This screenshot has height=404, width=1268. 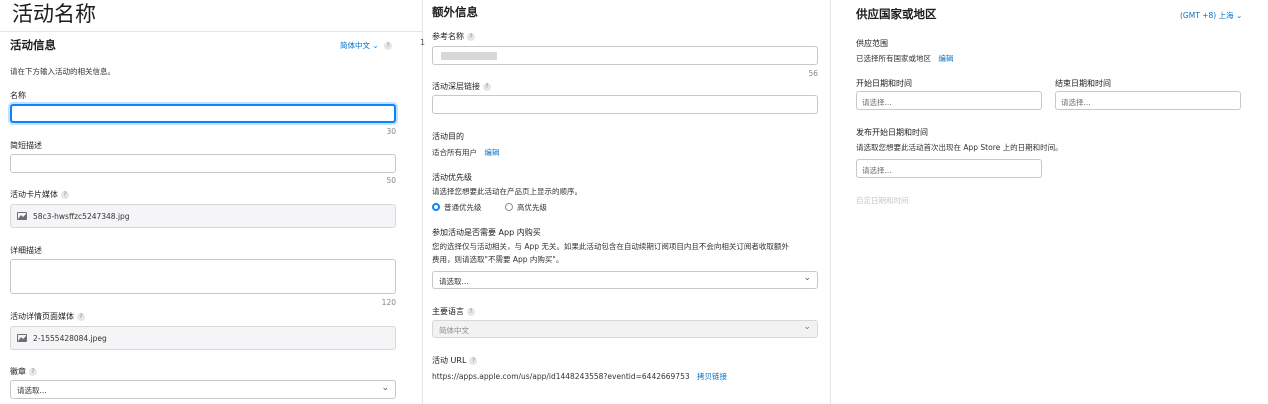 What do you see at coordinates (884, 83) in the screenshot?
I see `start-datetime-label: 开始日期和时间` at bounding box center [884, 83].